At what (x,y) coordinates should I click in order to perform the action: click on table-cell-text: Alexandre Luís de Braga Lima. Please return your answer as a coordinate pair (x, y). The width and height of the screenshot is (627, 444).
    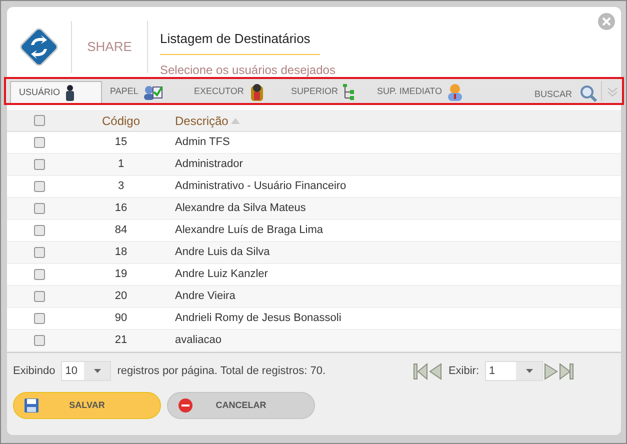
    Looking at the image, I should click on (248, 230).